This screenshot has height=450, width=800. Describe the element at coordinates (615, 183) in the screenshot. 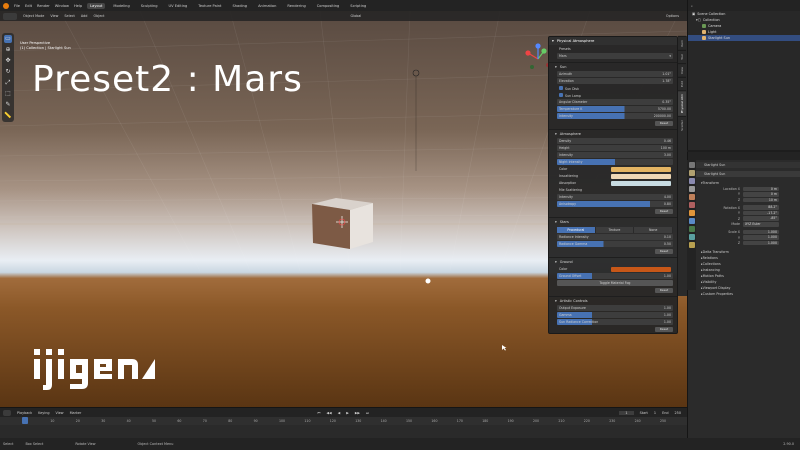

I see `absorption-row: Absorption` at that location.